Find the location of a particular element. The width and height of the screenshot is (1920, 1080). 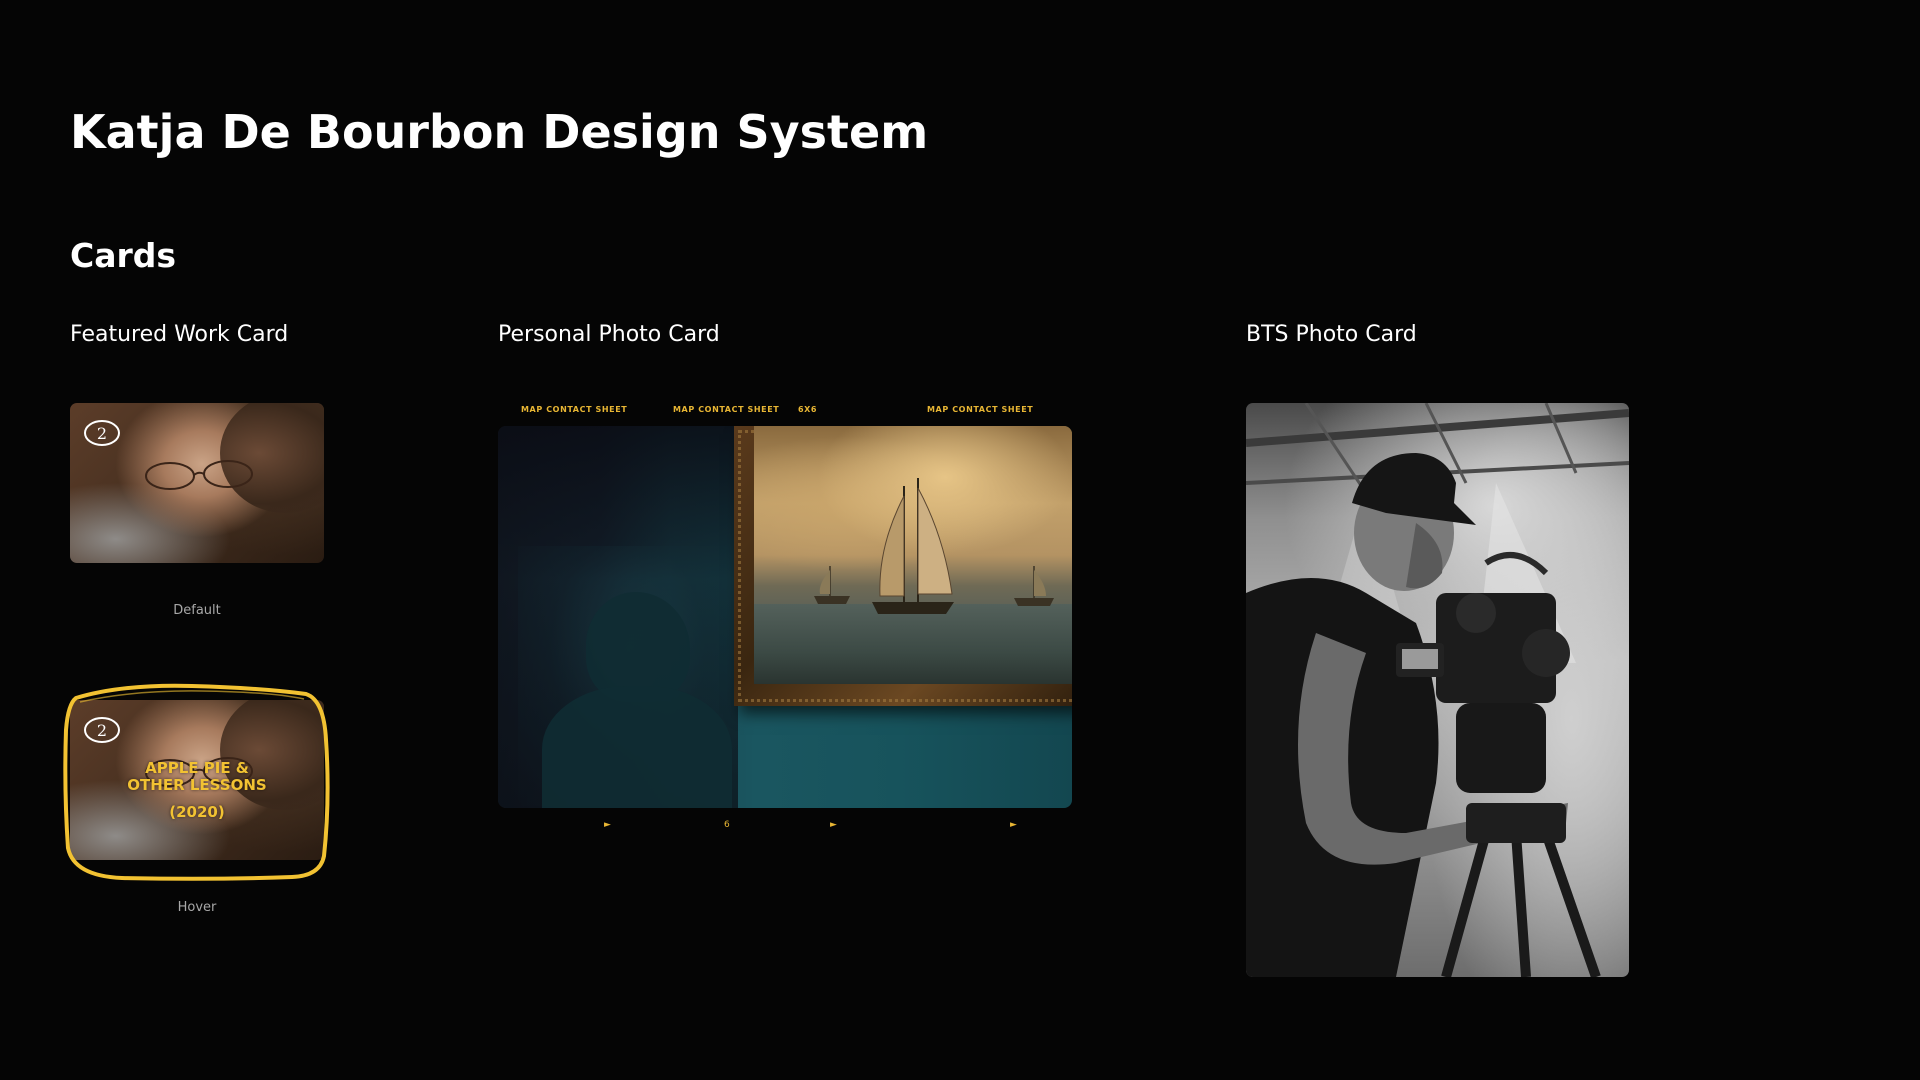

thumbnail-hair is located at coordinates (272, 458).